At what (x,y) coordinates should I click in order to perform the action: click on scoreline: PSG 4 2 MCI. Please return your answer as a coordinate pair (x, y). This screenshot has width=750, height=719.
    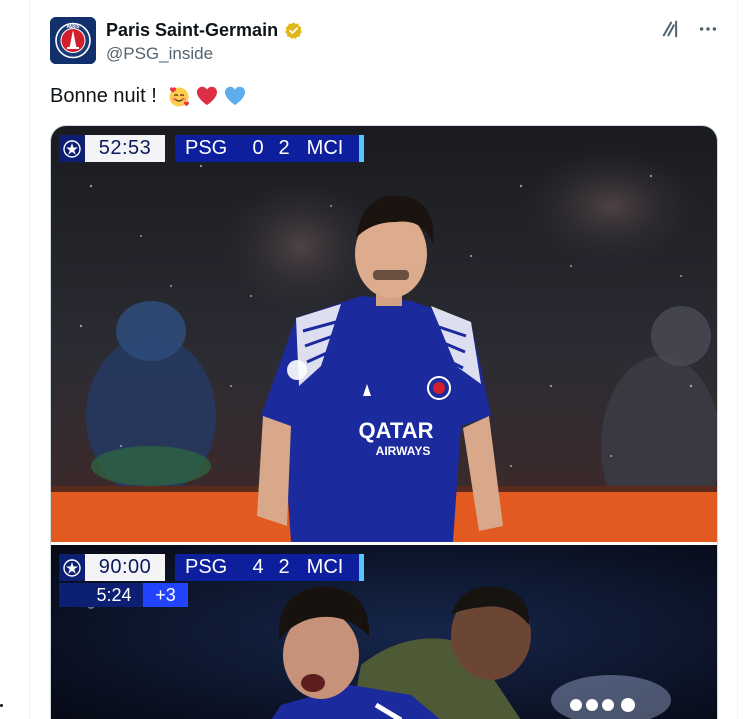
    Looking at the image, I should click on (267, 567).